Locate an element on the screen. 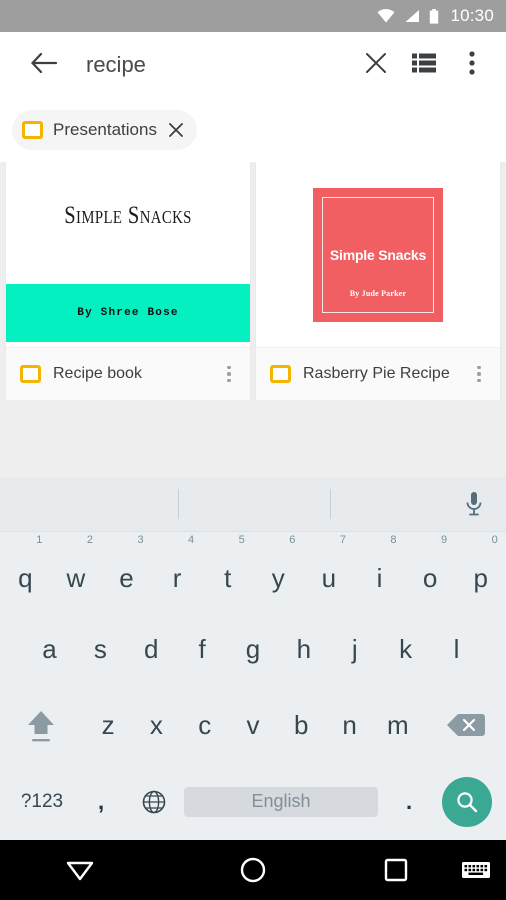  key-i: 8 i is located at coordinates (379, 572).